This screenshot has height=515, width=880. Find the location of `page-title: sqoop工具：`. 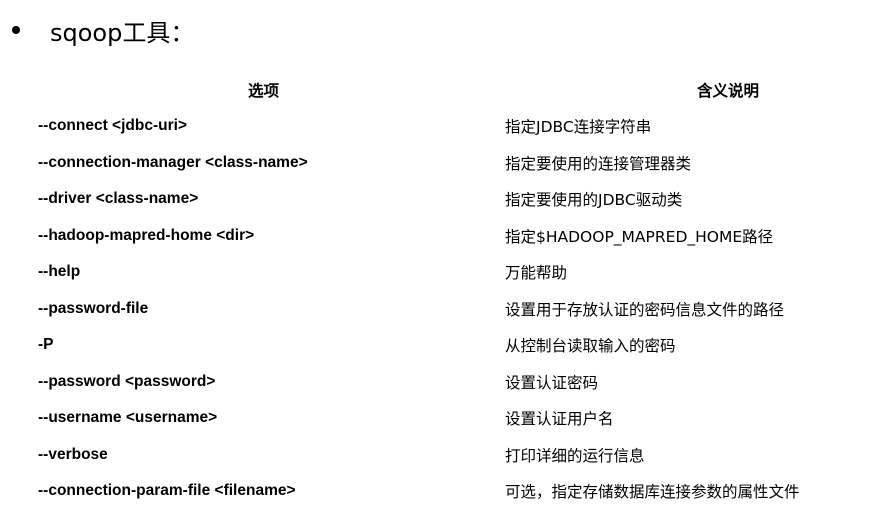

page-title: sqoop工具： is located at coordinates (122, 32).